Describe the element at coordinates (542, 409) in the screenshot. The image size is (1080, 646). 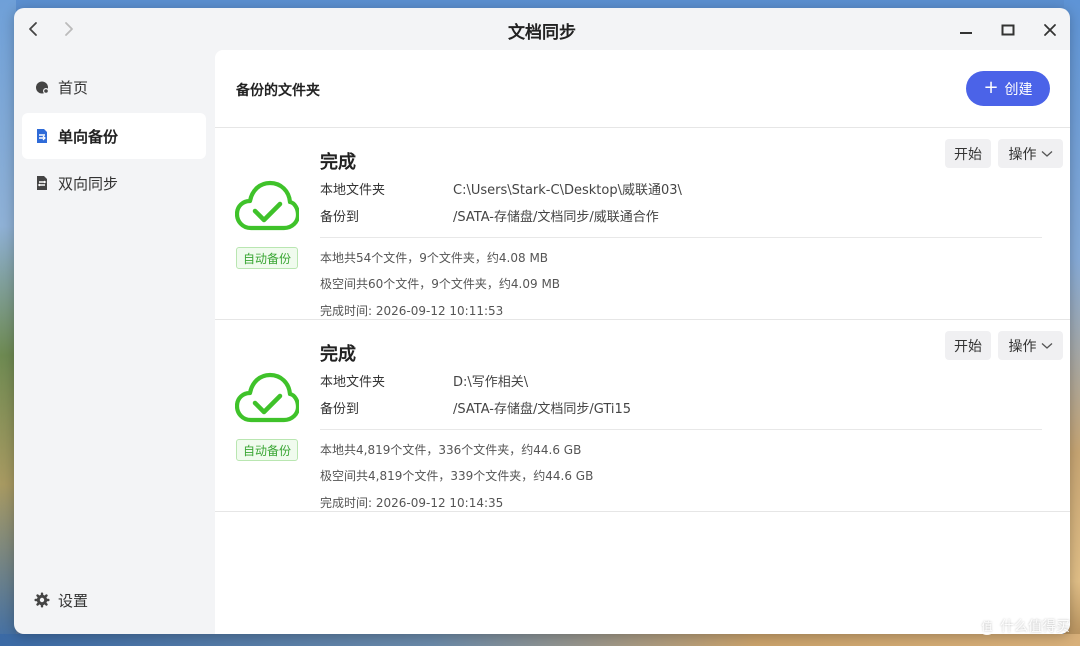
I see `backup-dest-path: /SATA-存储盘/文档同步/GTi15` at that location.